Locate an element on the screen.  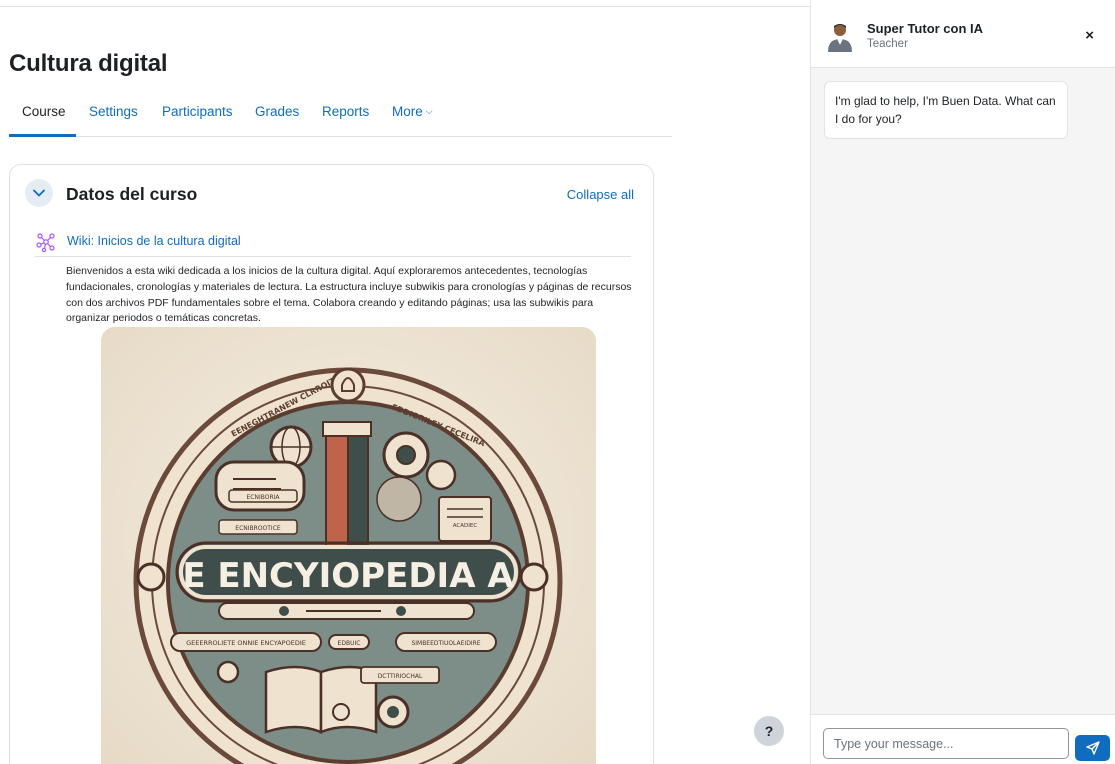
tab-more: More ⌵ is located at coordinates (412, 111).